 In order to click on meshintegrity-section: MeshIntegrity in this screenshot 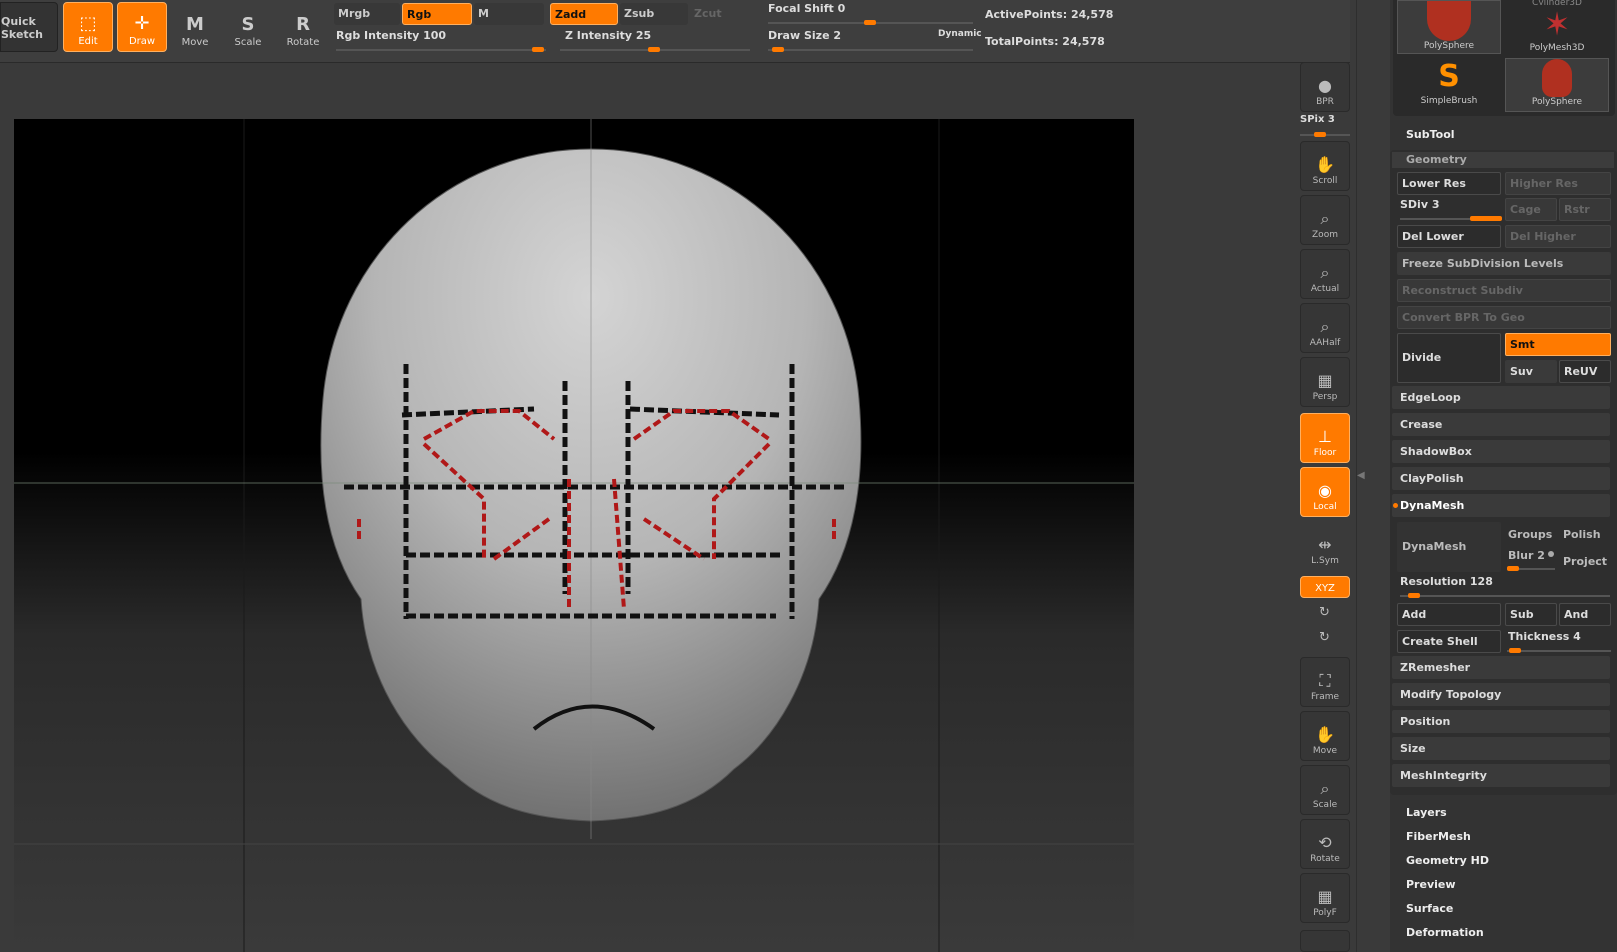, I will do `click(1501, 775)`.